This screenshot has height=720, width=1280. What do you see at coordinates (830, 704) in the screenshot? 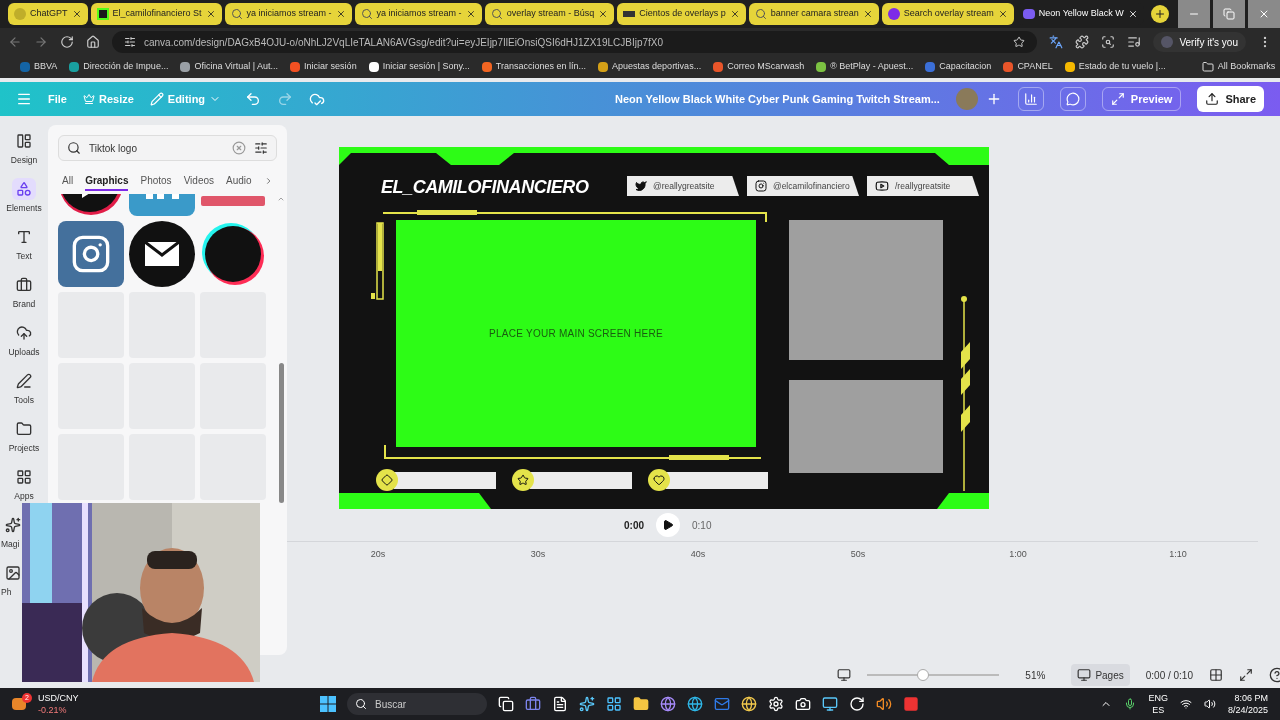
I see `monitor-icon` at bounding box center [830, 704].